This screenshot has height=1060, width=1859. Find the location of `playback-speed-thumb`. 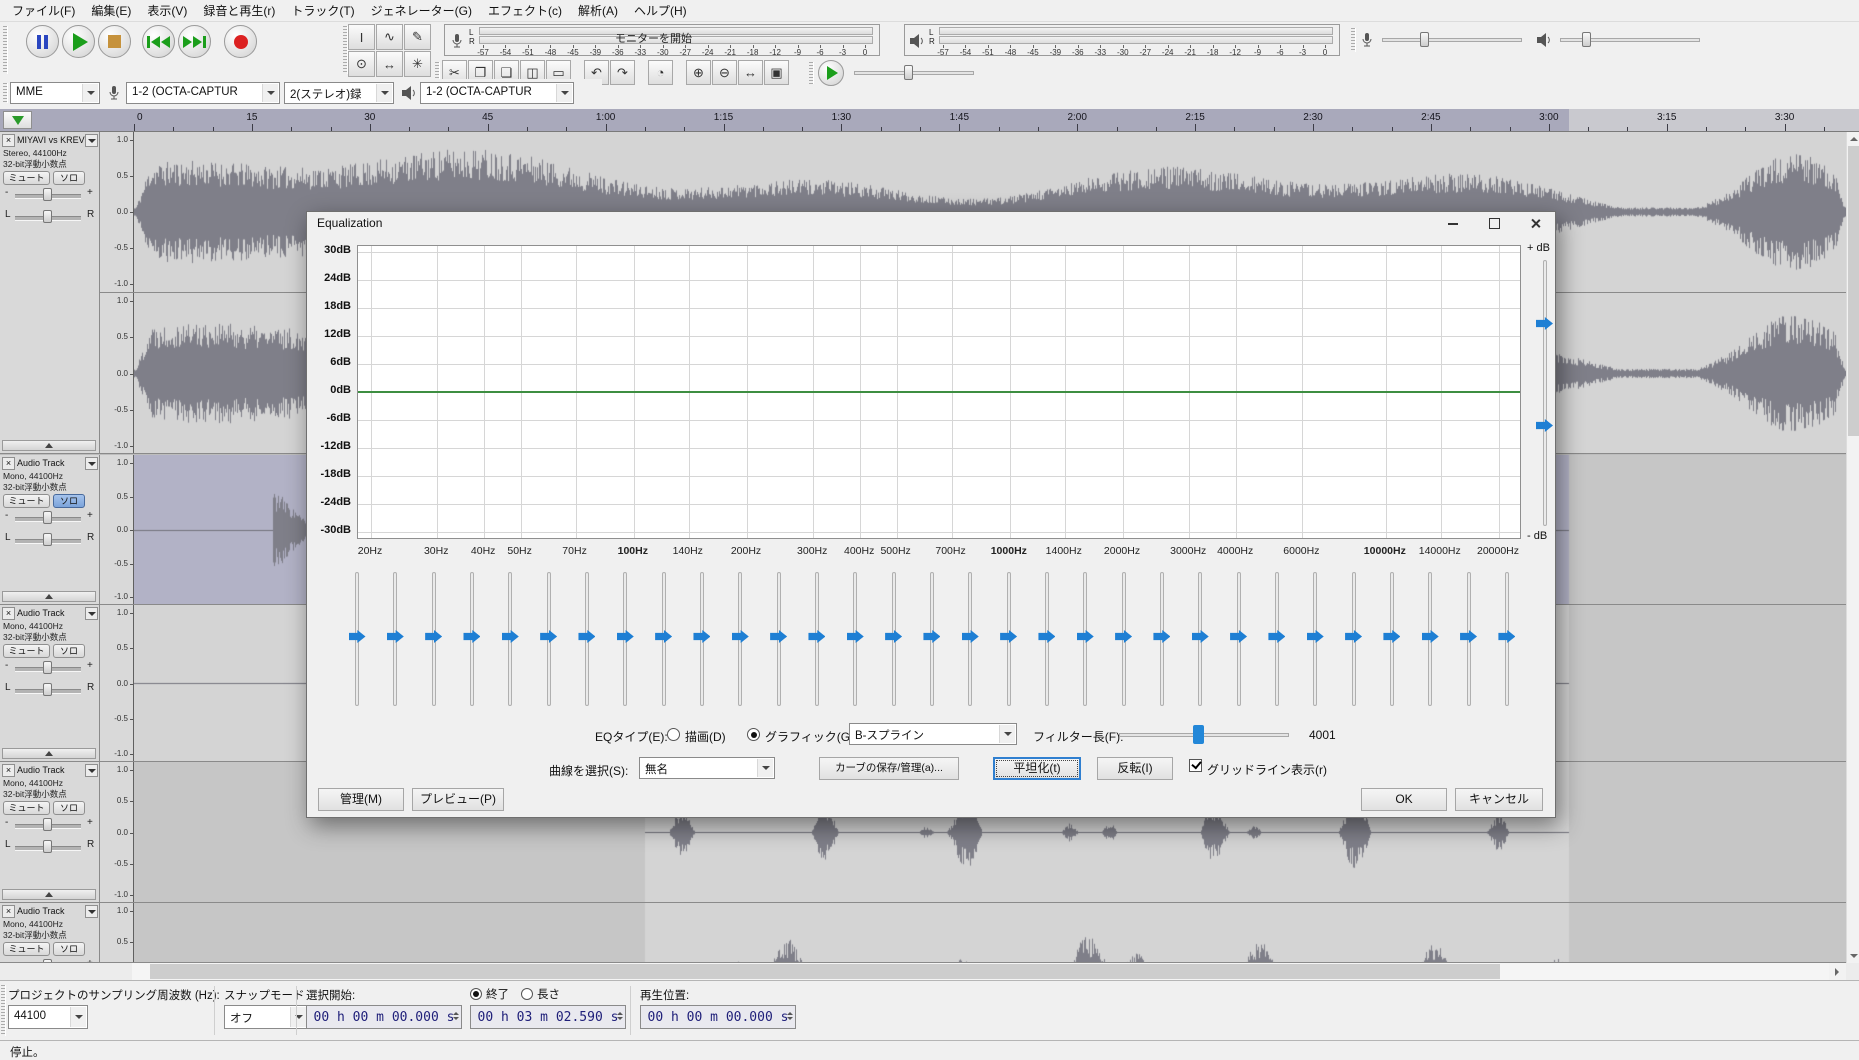

playback-speed-thumb is located at coordinates (908, 72).